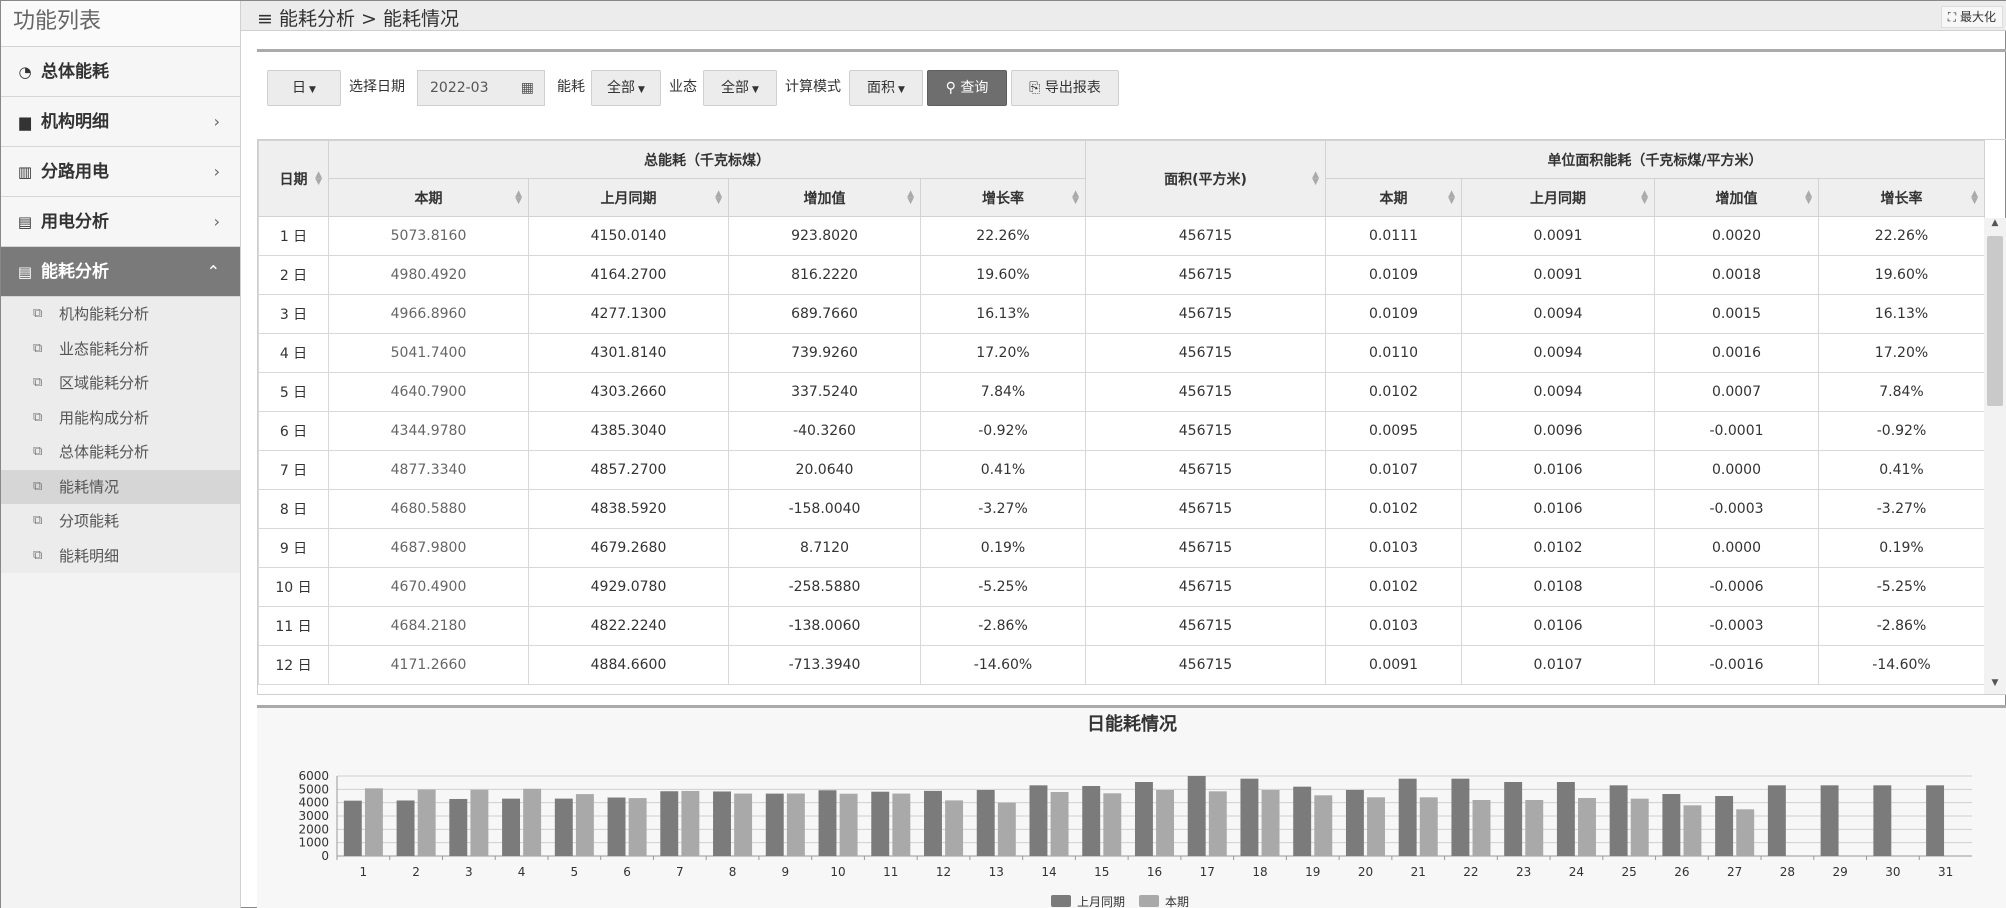 The height and width of the screenshot is (908, 2006). What do you see at coordinates (733, 872) in the screenshot?
I see `x-tick-label: 8` at bounding box center [733, 872].